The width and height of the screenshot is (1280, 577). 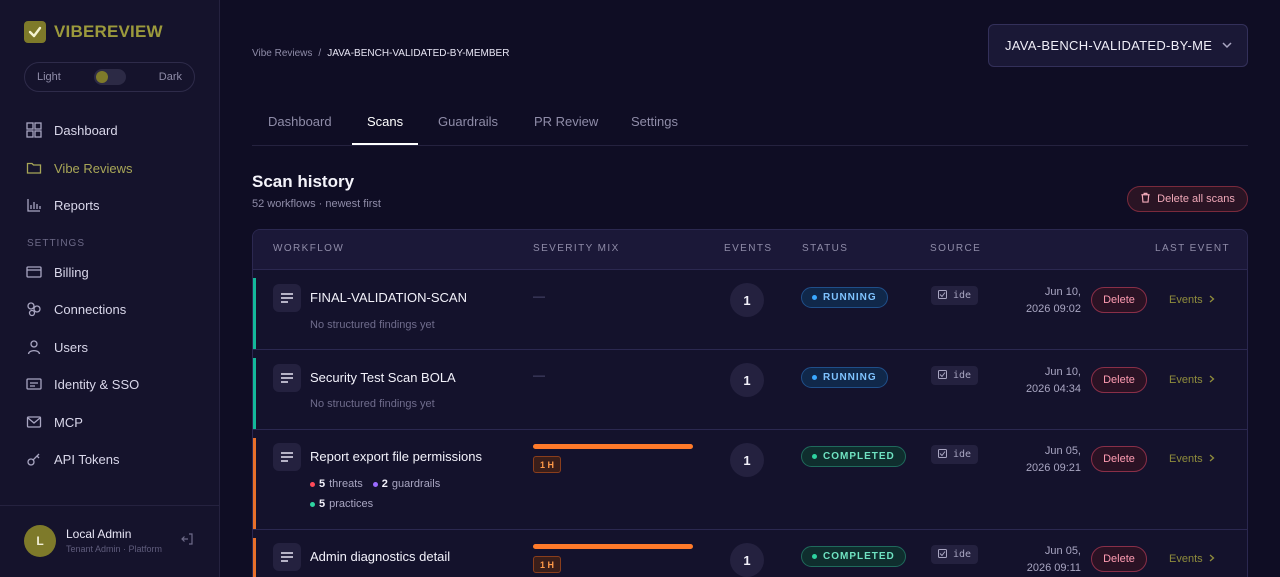 What do you see at coordinates (282, 53) in the screenshot?
I see `breadcrumb-parent: Vibe Reviews` at bounding box center [282, 53].